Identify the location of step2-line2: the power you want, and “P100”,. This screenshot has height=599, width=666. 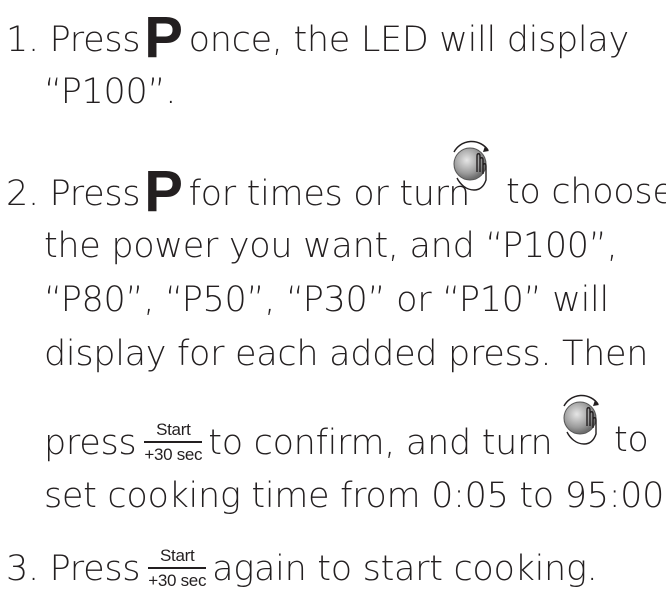
(331, 246).